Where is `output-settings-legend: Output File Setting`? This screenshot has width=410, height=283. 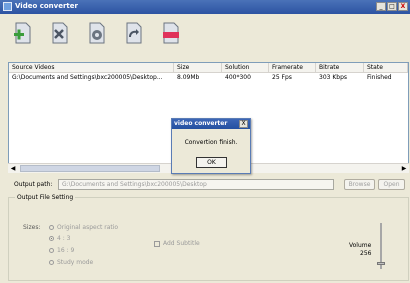
output-settings-legend: Output File Setting is located at coordinates (45, 197).